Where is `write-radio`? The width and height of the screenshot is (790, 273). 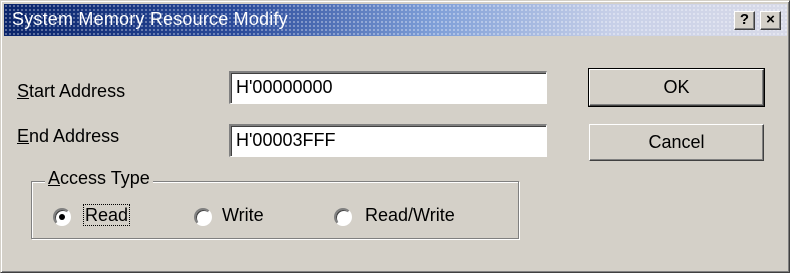 write-radio is located at coordinates (203, 217).